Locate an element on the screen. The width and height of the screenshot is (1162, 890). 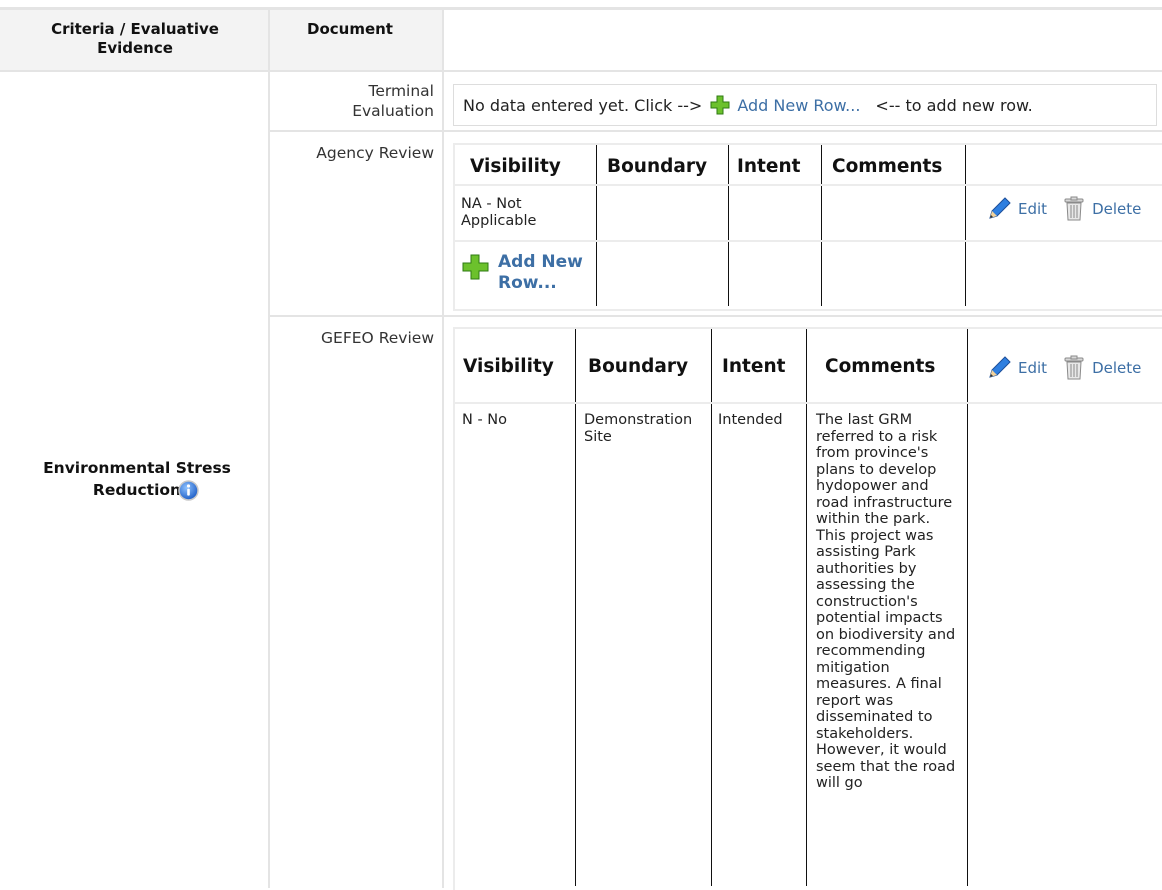
column-divider-criteria is located at coordinates (269, 449).